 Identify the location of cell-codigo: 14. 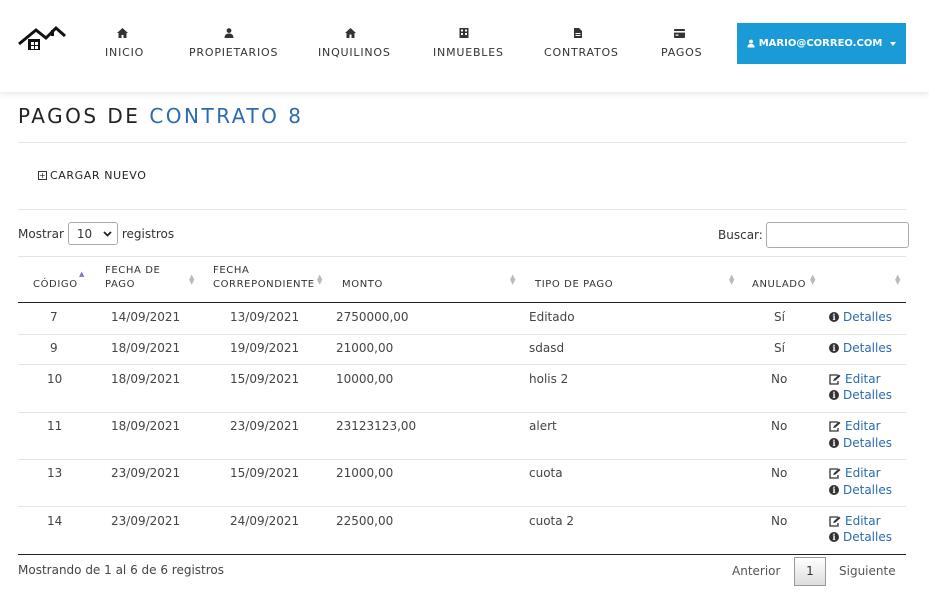
(55, 521).